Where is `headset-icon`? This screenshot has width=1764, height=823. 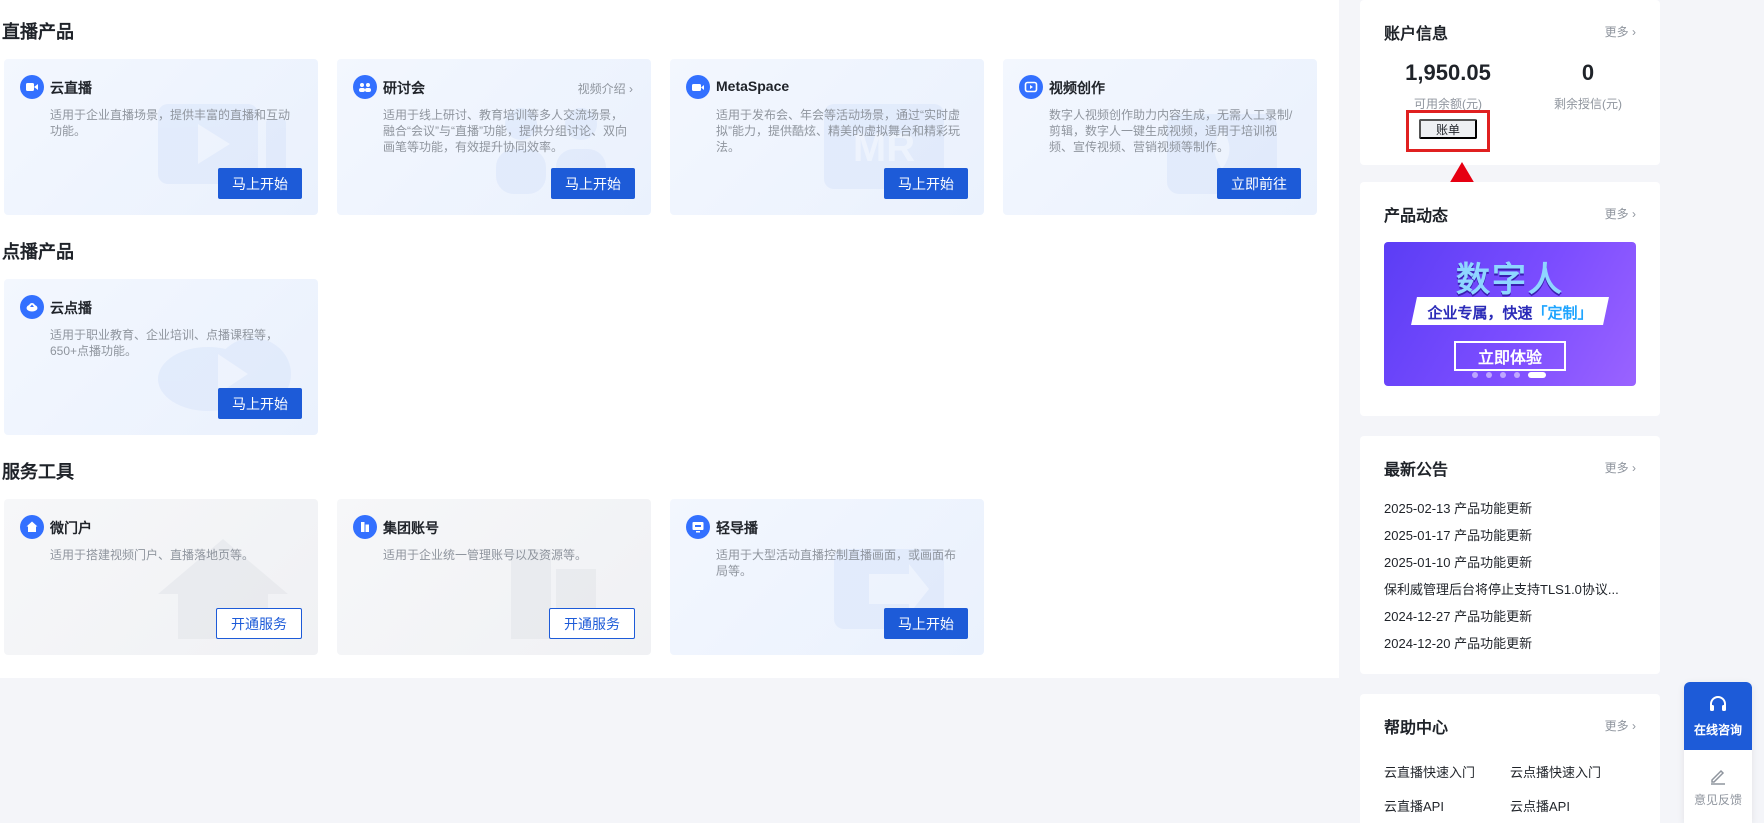 headset-icon is located at coordinates (1718, 703).